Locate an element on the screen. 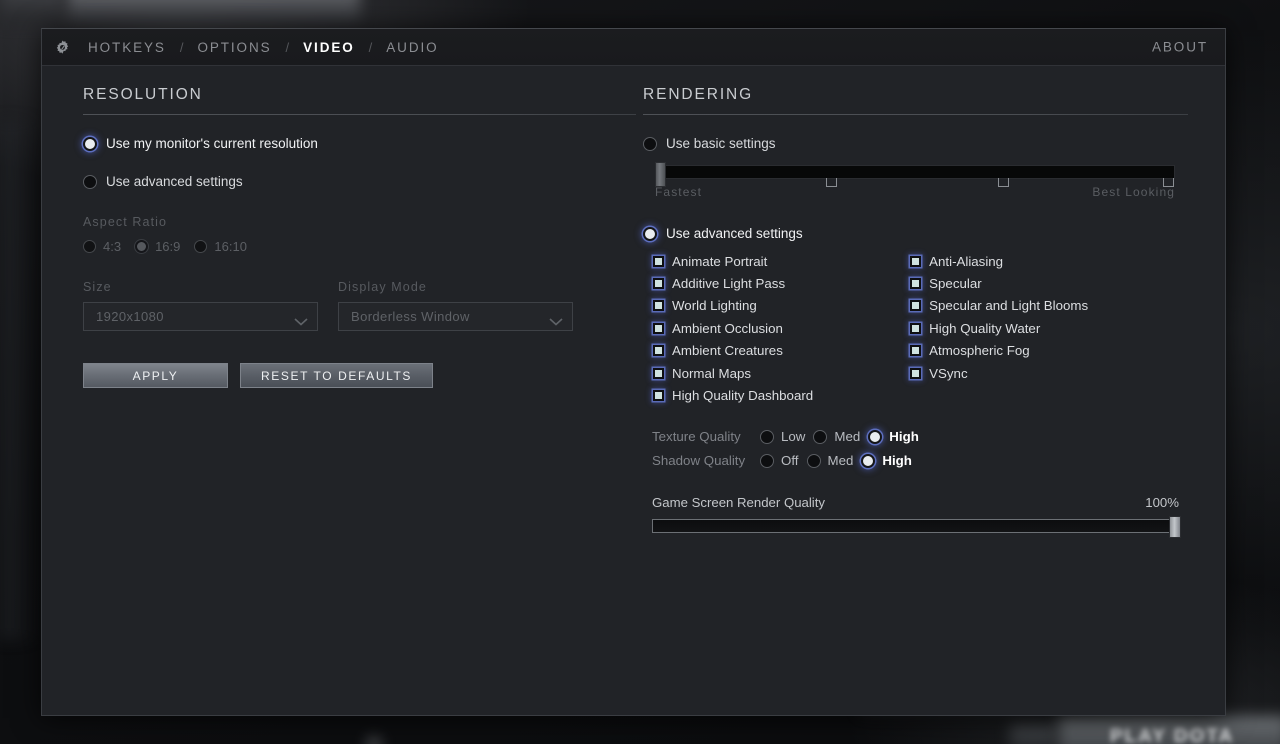  checkbox-world-lighting: World Lighting is located at coordinates (733, 306).